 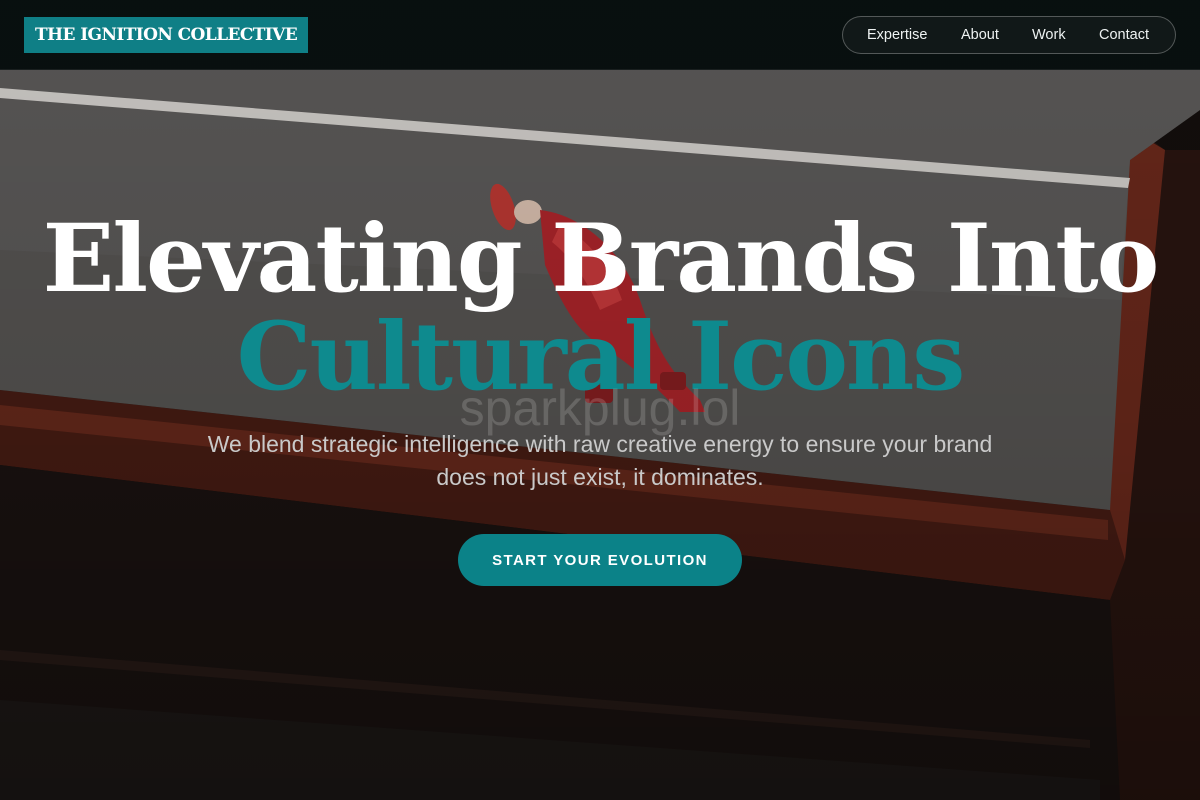 What do you see at coordinates (1124, 35) in the screenshot?
I see `nav-link-contact: Contact` at bounding box center [1124, 35].